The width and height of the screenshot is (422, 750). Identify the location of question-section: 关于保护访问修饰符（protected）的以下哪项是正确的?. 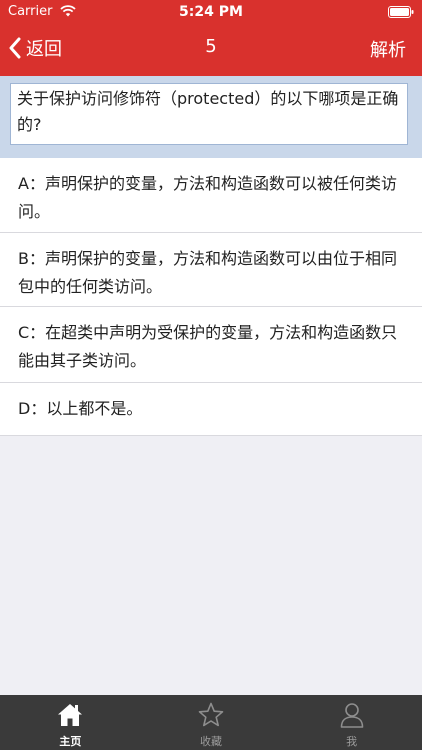
(211, 117).